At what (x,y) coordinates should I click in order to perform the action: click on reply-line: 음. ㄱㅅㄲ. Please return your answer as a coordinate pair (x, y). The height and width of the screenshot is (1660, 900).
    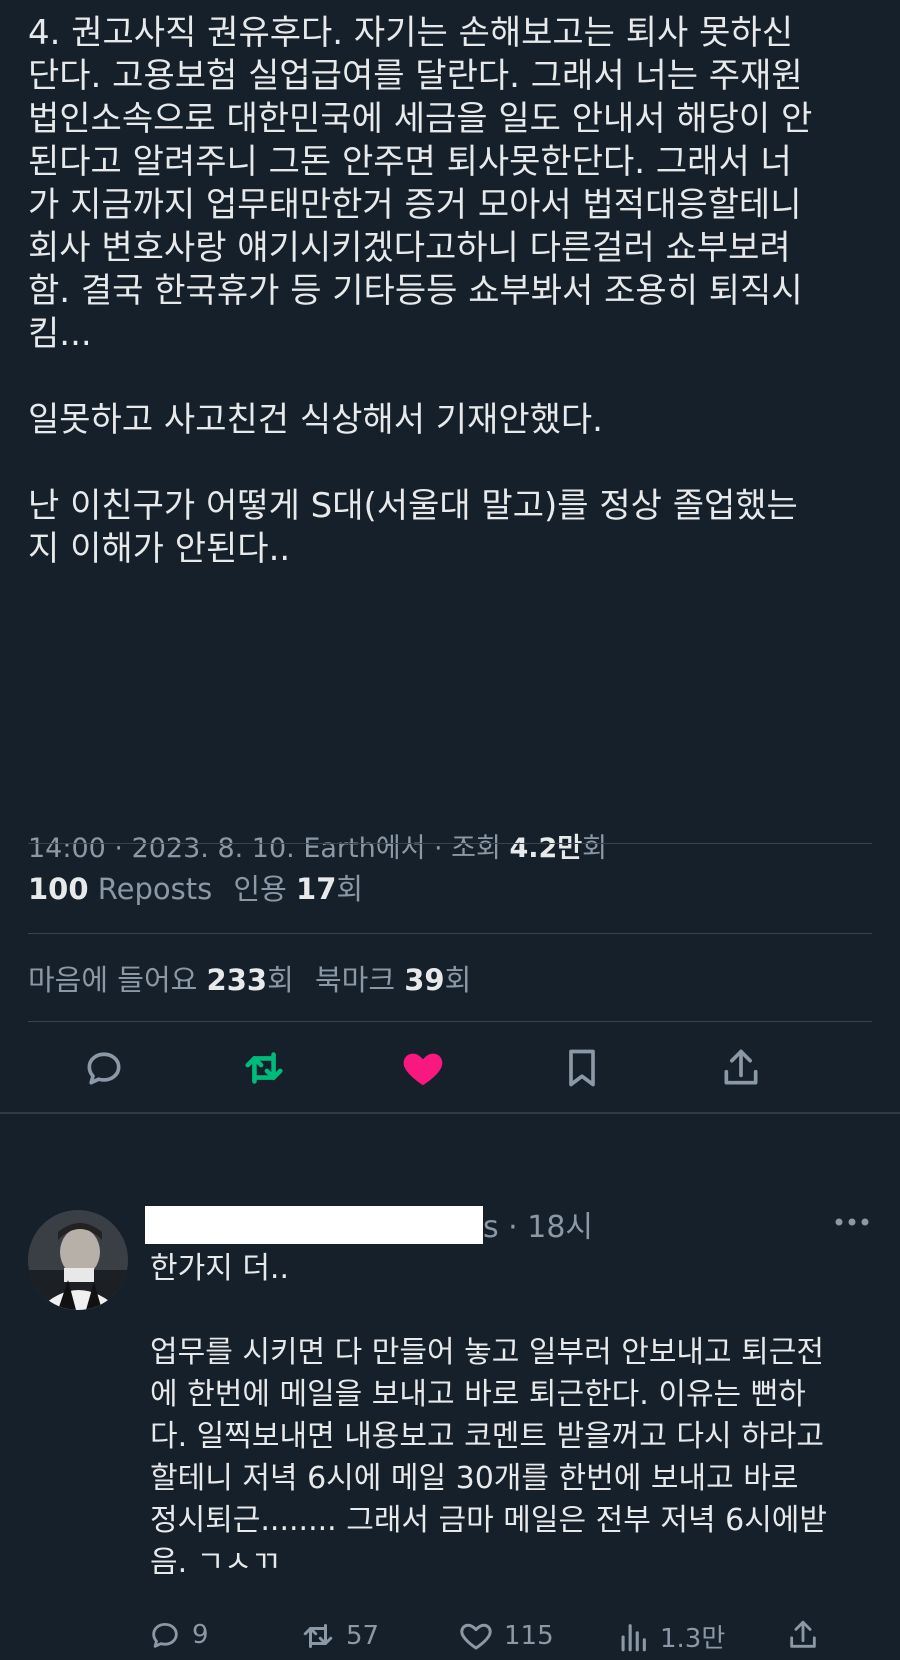
    Looking at the image, I should click on (215, 1562).